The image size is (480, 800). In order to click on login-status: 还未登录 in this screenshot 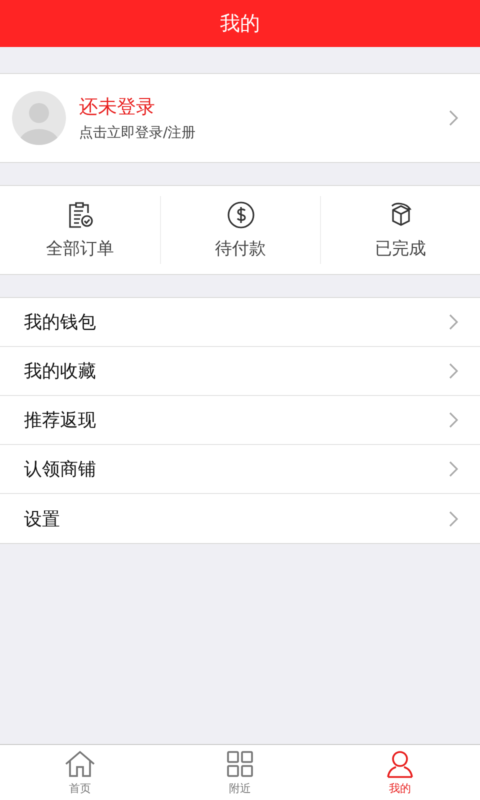, I will do `click(117, 107)`.